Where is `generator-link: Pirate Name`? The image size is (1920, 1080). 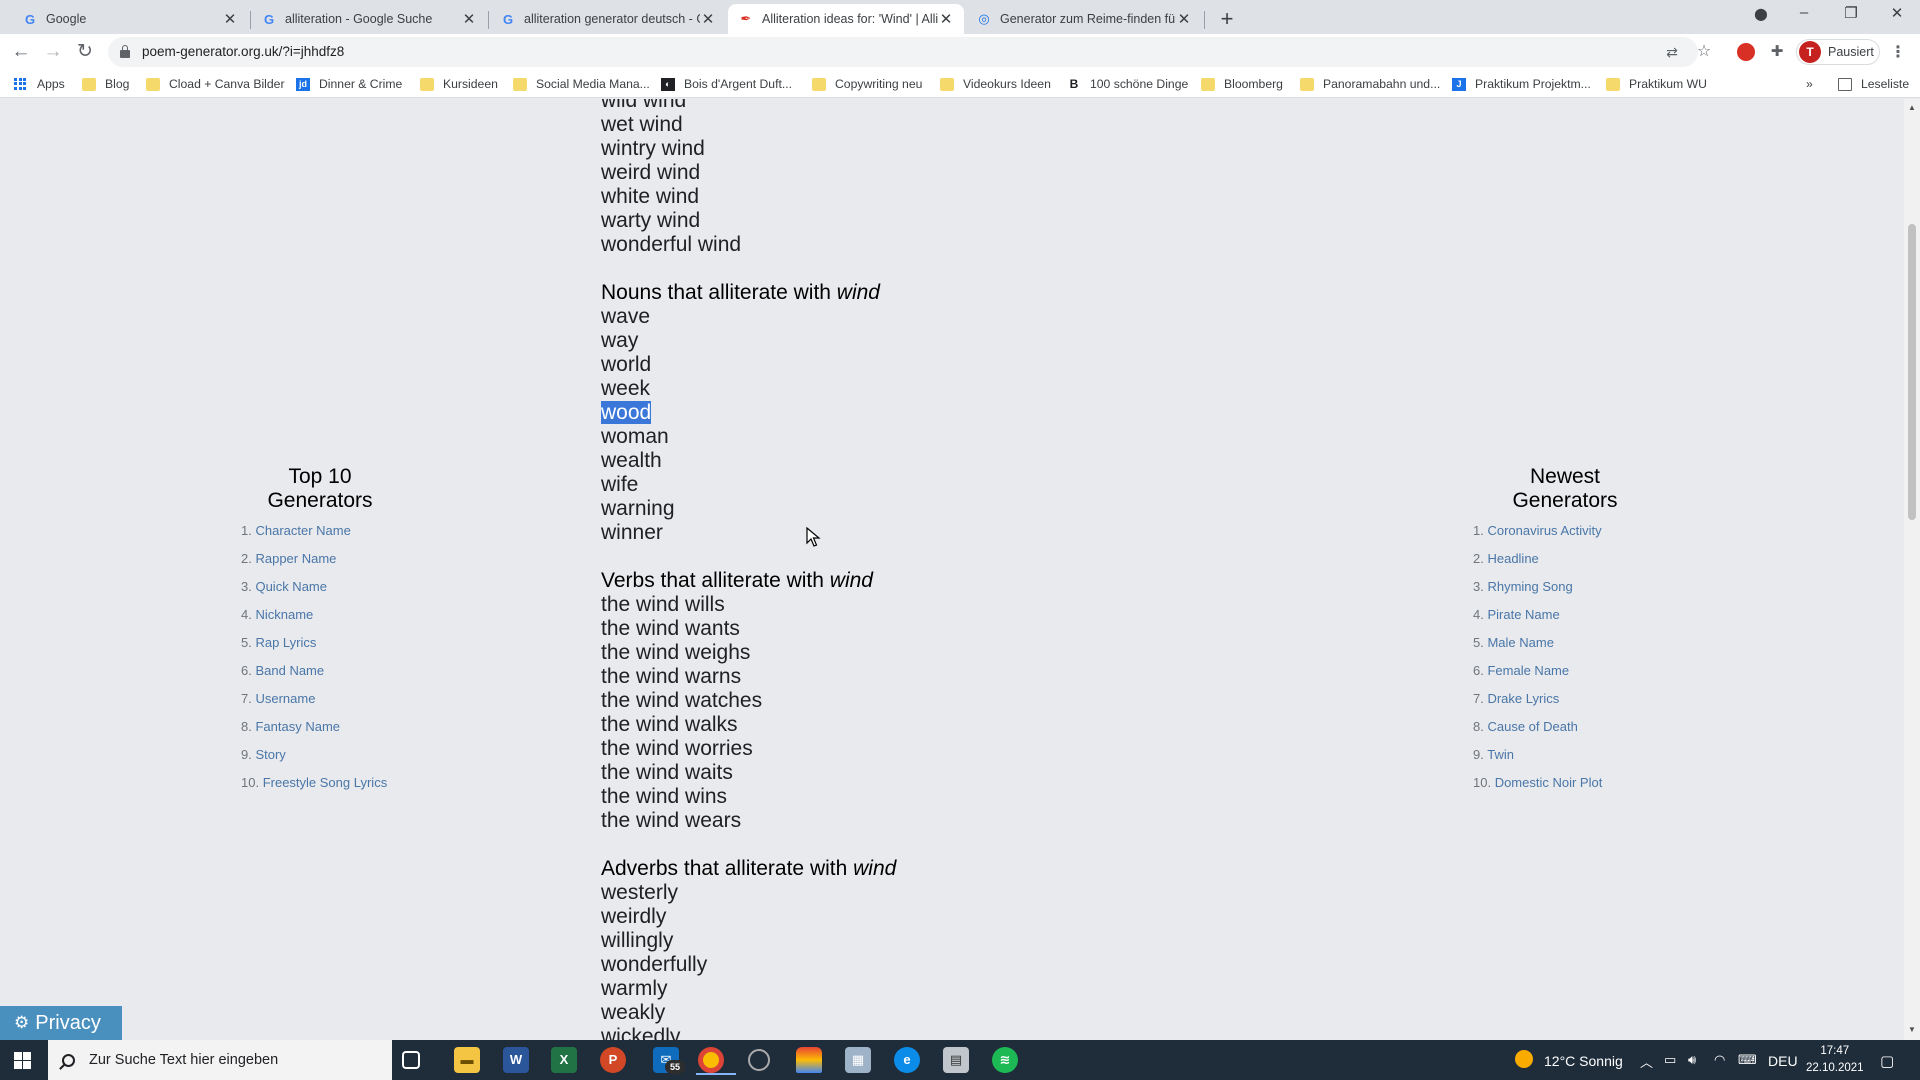
generator-link: Pirate Name is located at coordinates (1523, 614).